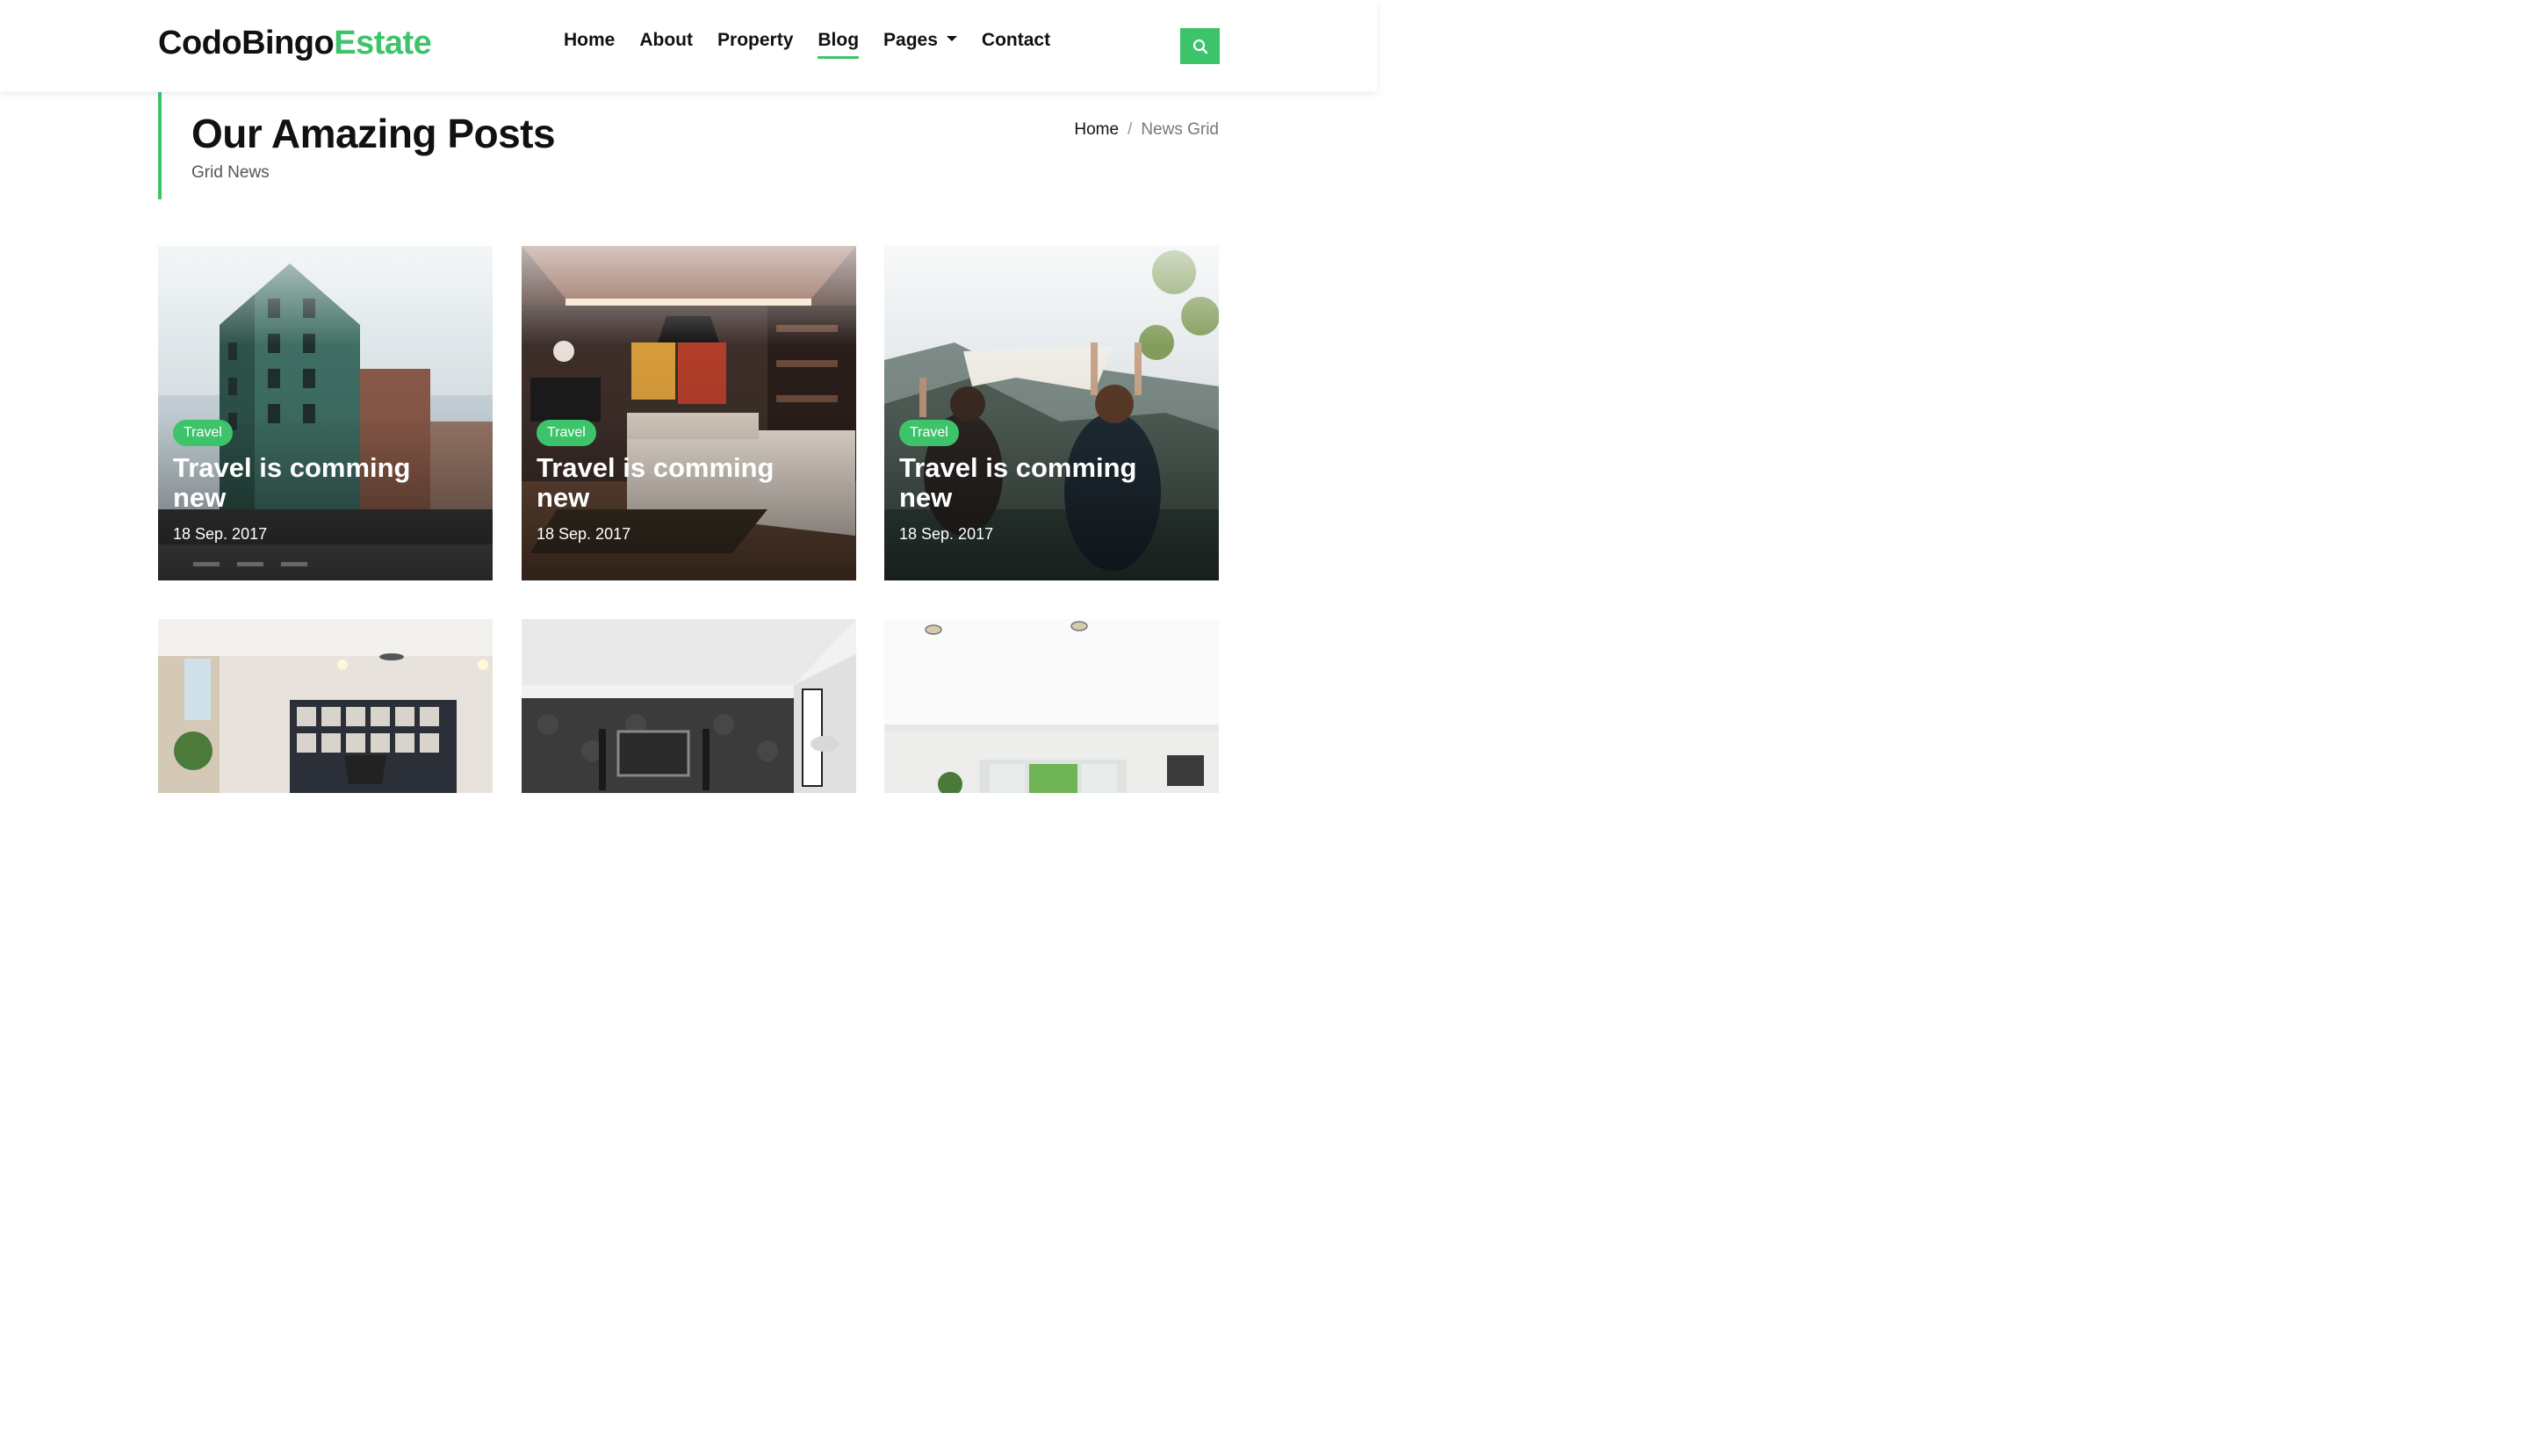 This screenshot has height=1456, width=2529. What do you see at coordinates (247, 43) in the screenshot?
I see `logo-main-text: CodoBingo` at bounding box center [247, 43].